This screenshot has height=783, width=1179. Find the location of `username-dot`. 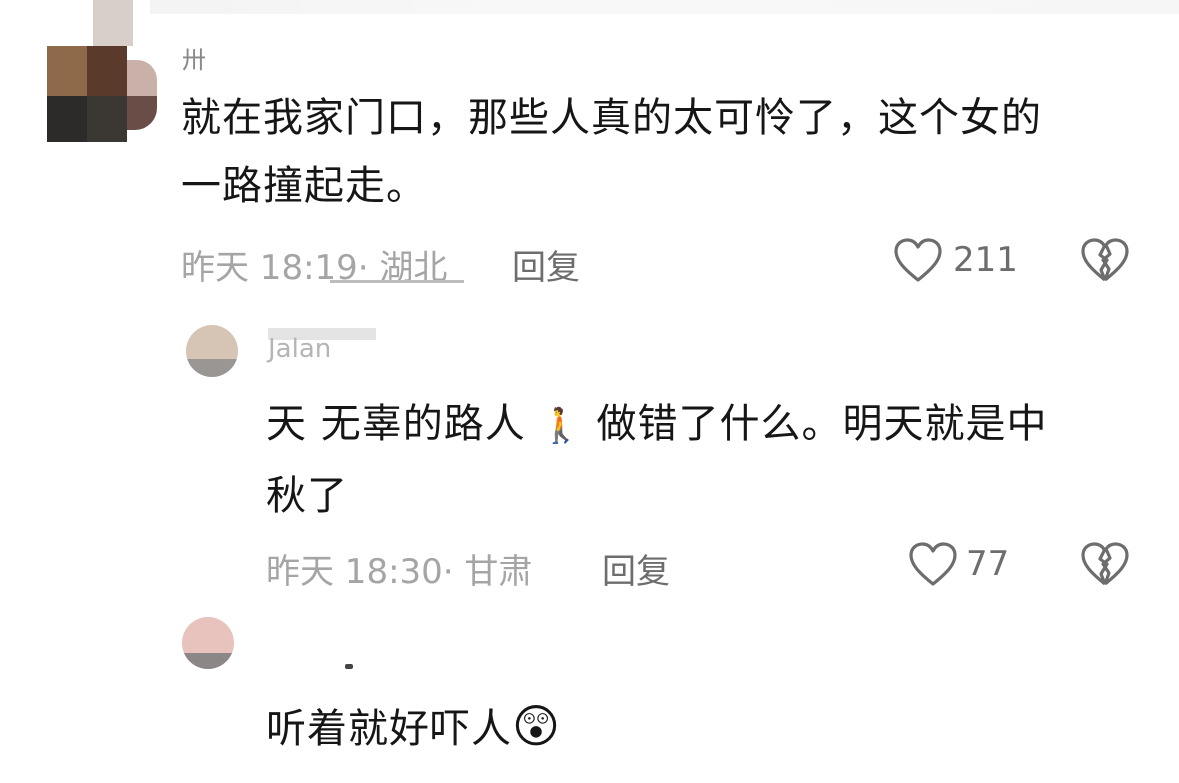

username-dot is located at coordinates (349, 666).